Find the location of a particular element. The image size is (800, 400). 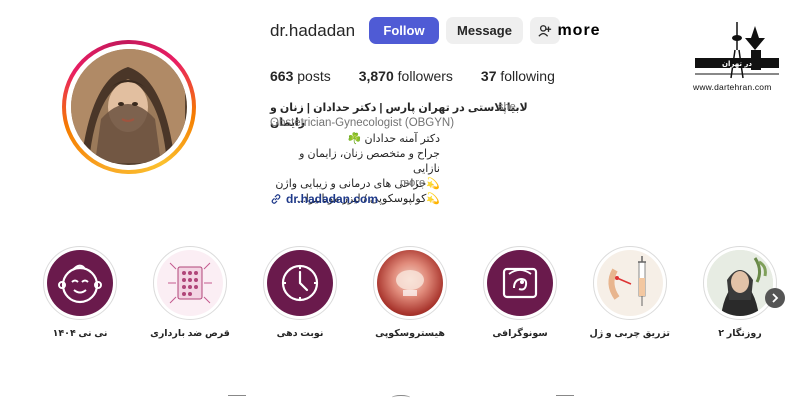

highlight-item: قرص ضد بارداری is located at coordinates (190, 292).